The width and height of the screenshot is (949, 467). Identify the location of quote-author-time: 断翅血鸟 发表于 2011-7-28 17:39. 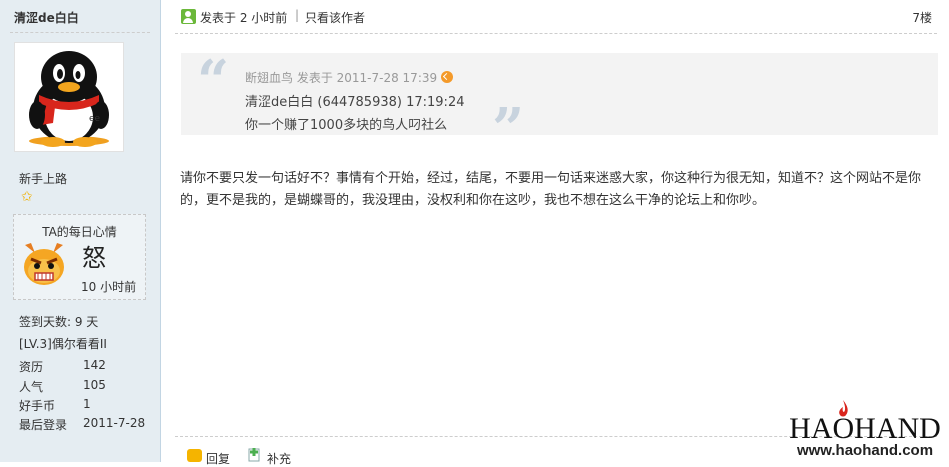
(341, 78).